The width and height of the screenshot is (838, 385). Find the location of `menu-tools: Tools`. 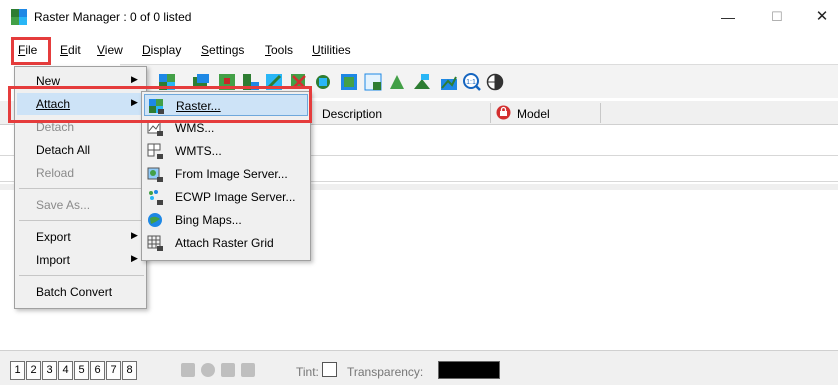

menu-tools: Tools is located at coordinates (279, 50).